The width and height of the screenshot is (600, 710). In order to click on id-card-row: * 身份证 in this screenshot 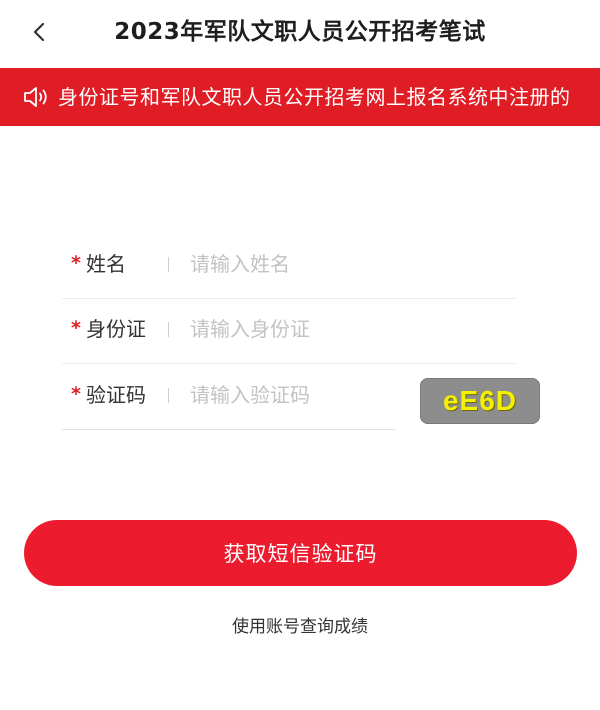, I will do `click(289, 330)`.